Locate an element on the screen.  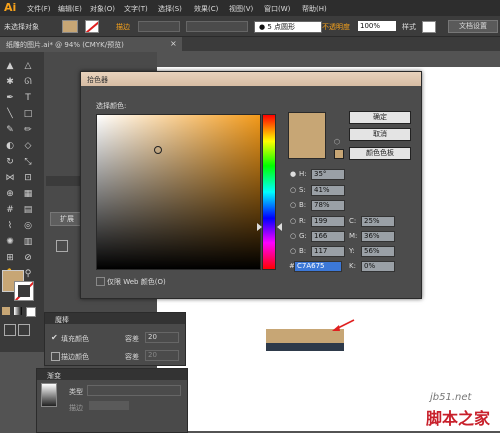
symbol-sprayer-tool-icon: ✺ is located at coordinates (10, 242).